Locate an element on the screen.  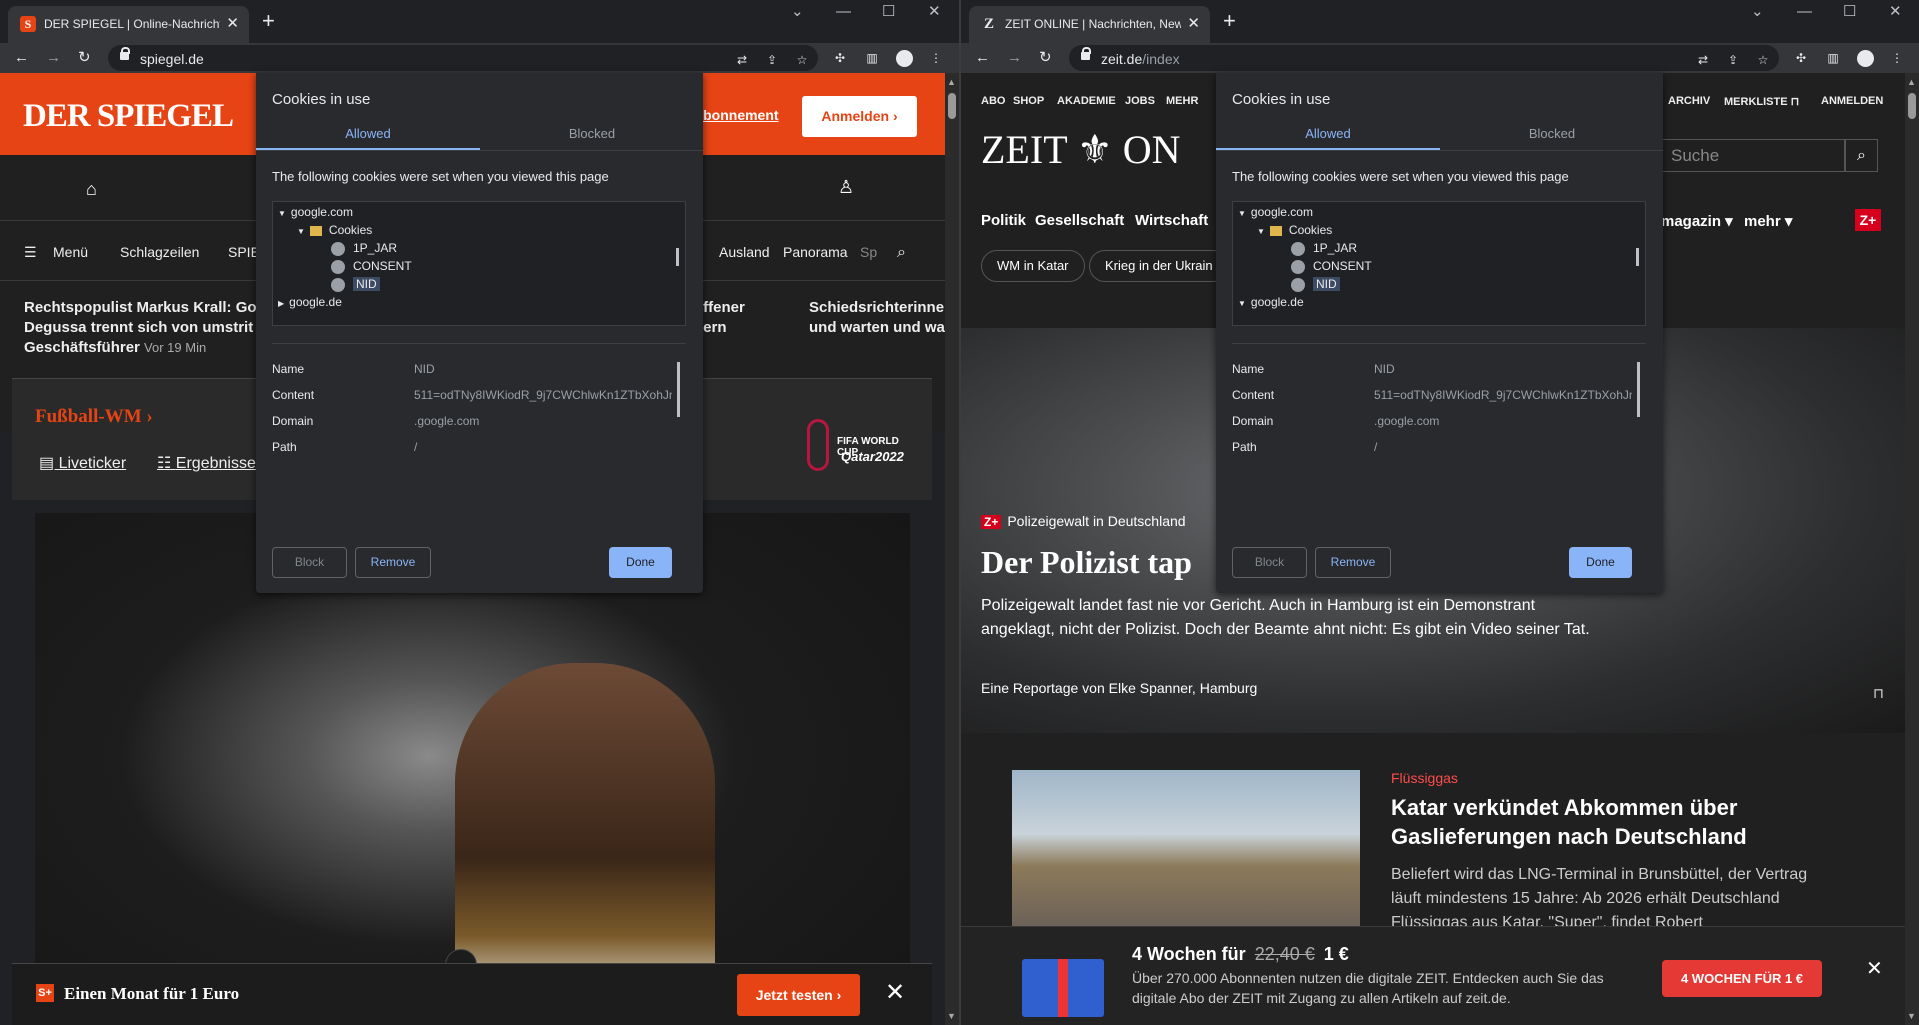
nav-panorama: Panorama is located at coordinates (815, 252).